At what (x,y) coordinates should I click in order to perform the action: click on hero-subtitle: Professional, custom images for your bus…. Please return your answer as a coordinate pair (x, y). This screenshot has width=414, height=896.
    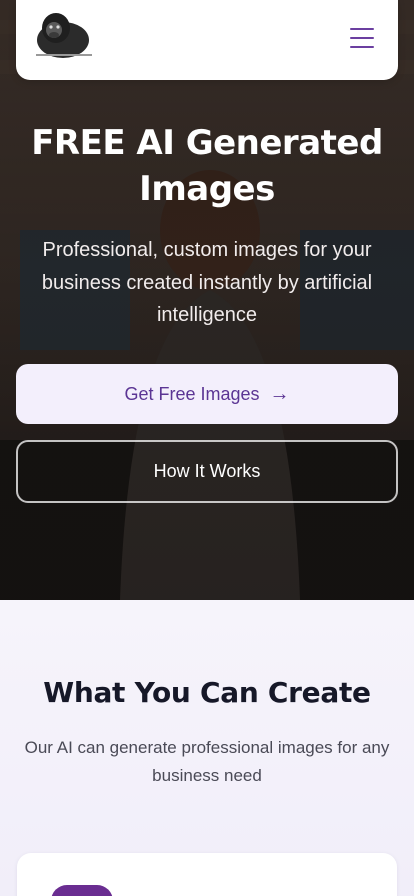
    Looking at the image, I should click on (207, 282).